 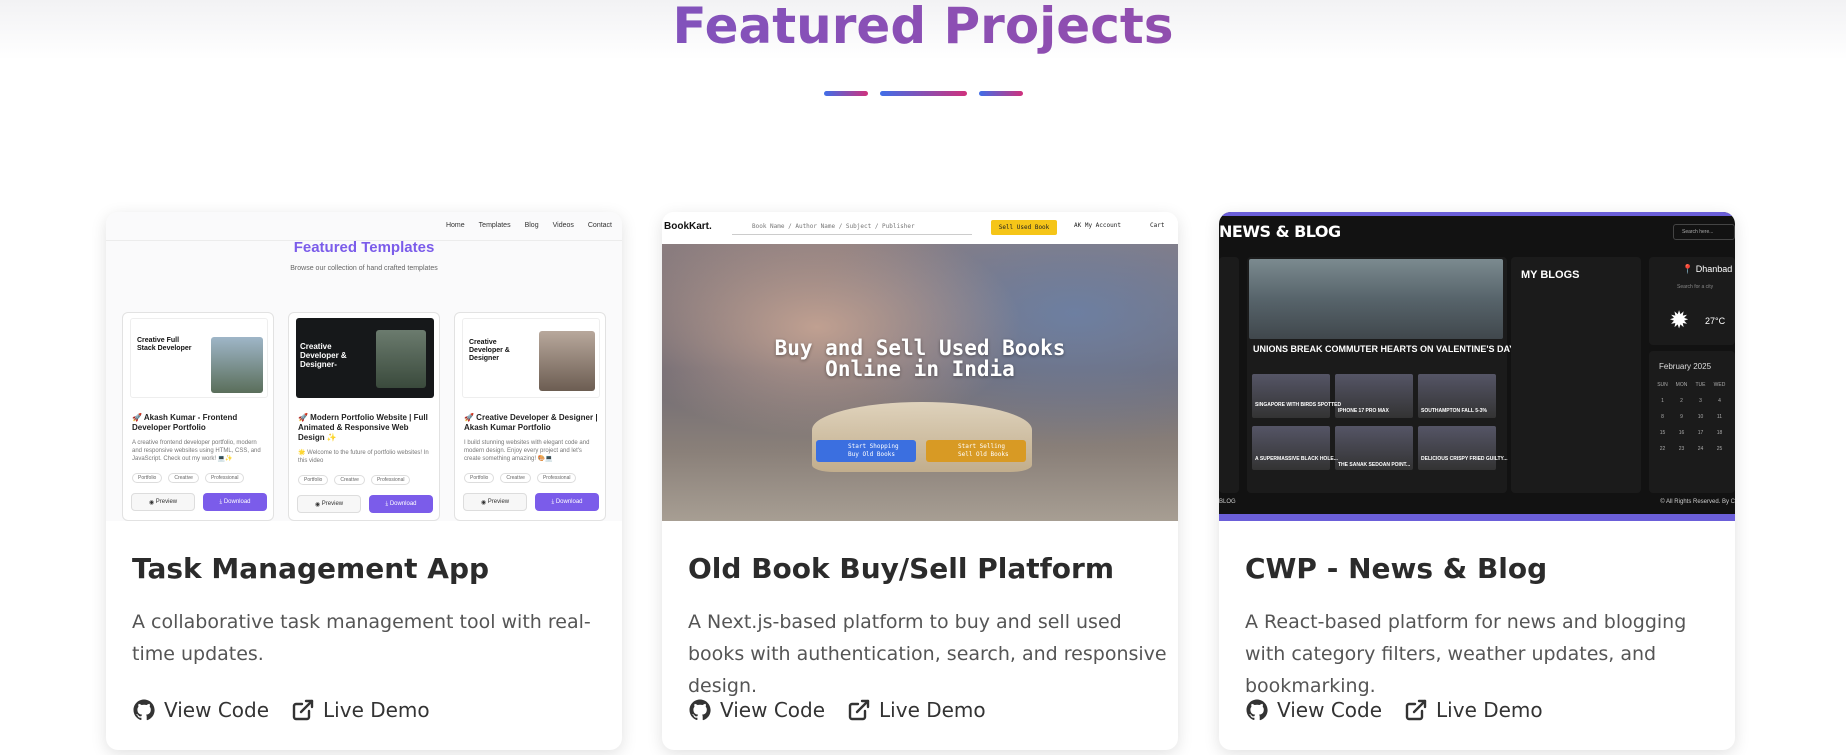 What do you see at coordinates (364, 247) in the screenshot?
I see `thumb-heading: Featured Templates` at bounding box center [364, 247].